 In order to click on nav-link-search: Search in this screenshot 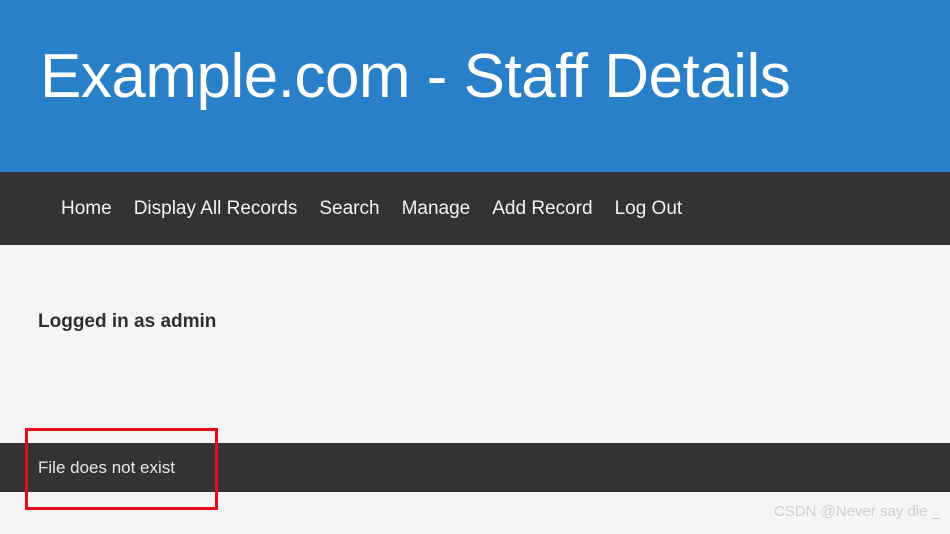, I will do `click(349, 208)`.